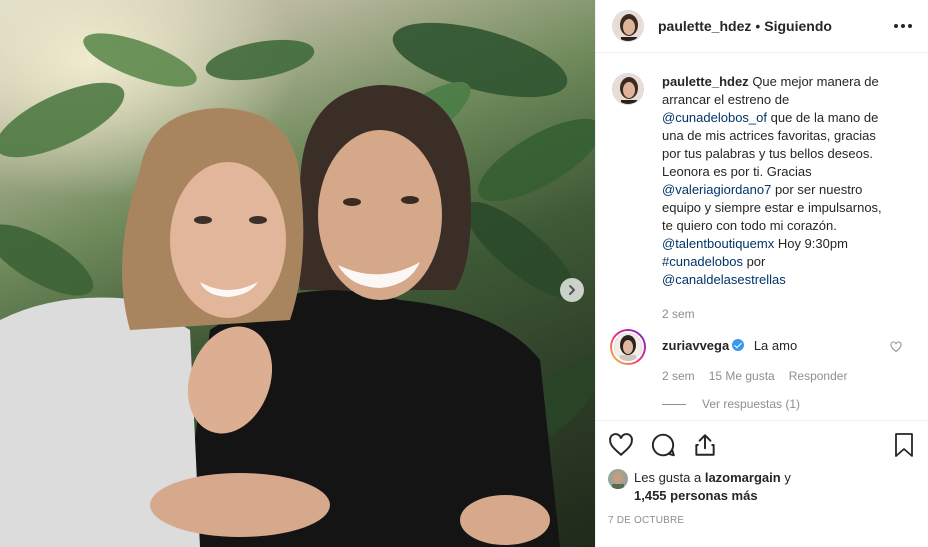 This screenshot has height=547, width=928. I want to click on more-options-button, so click(903, 26).